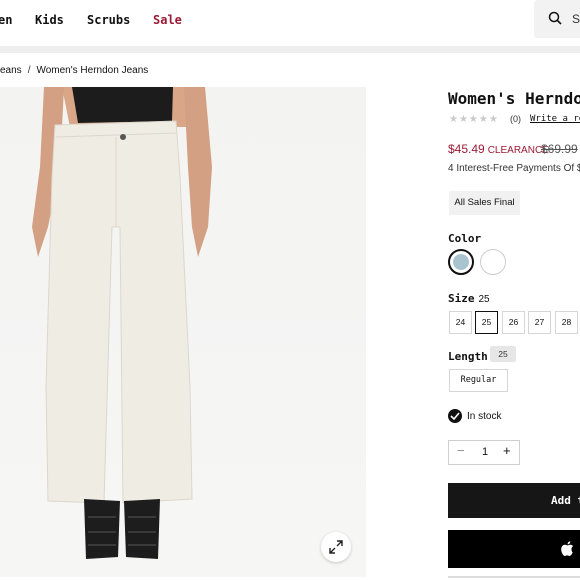 The image size is (580, 580). What do you see at coordinates (503, 354) in the screenshot?
I see `size-tooltip: 25` at bounding box center [503, 354].